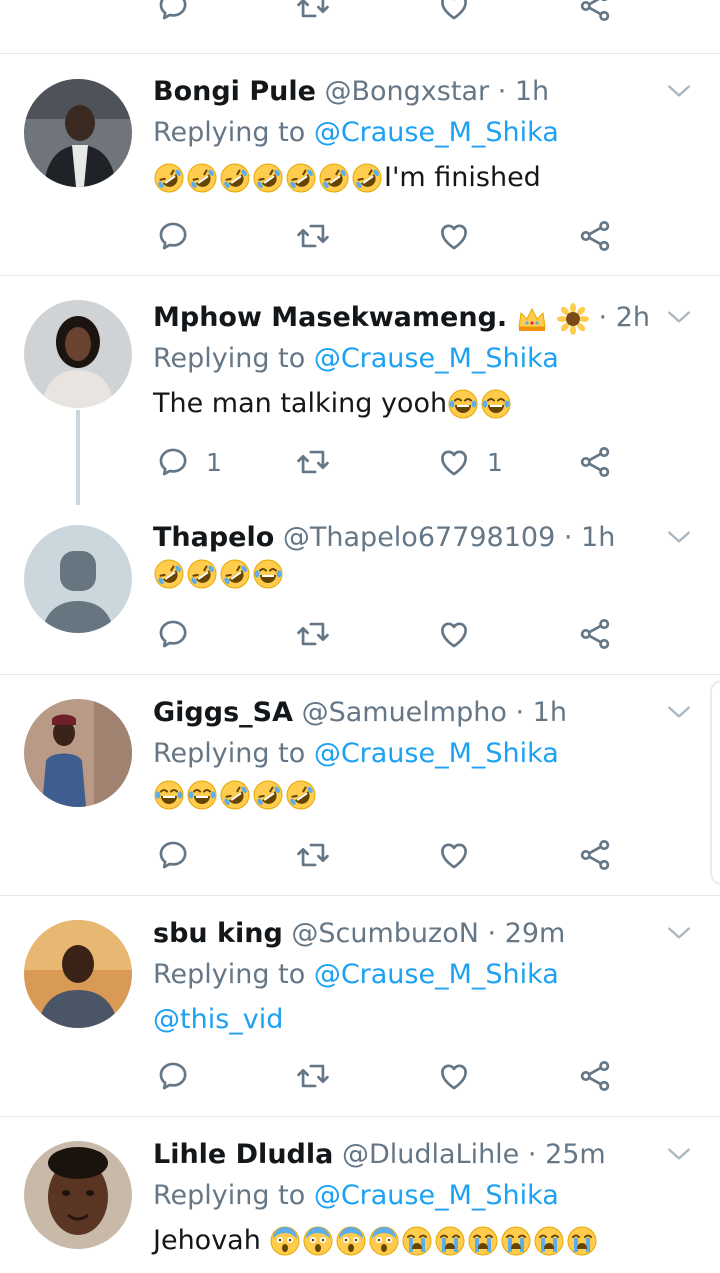 Image resolution: width=720 pixels, height=1273 pixels. What do you see at coordinates (214, 462) in the screenshot?
I see `reply-count: 1` at bounding box center [214, 462].